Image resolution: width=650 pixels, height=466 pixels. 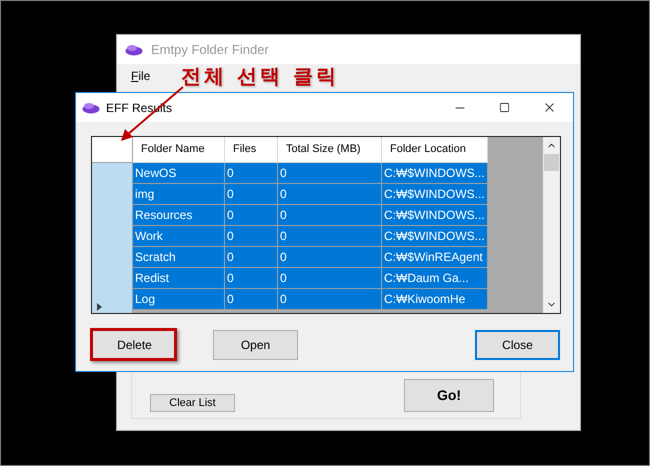 What do you see at coordinates (255, 345) in the screenshot?
I see `dialog-button: Open` at bounding box center [255, 345].